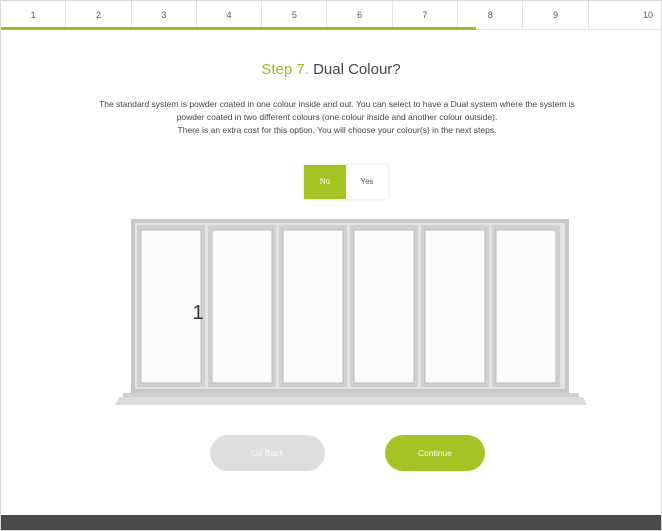 This screenshot has width=662, height=531. Describe the element at coordinates (331, 522) in the screenshot. I see `footer-bar` at that location.